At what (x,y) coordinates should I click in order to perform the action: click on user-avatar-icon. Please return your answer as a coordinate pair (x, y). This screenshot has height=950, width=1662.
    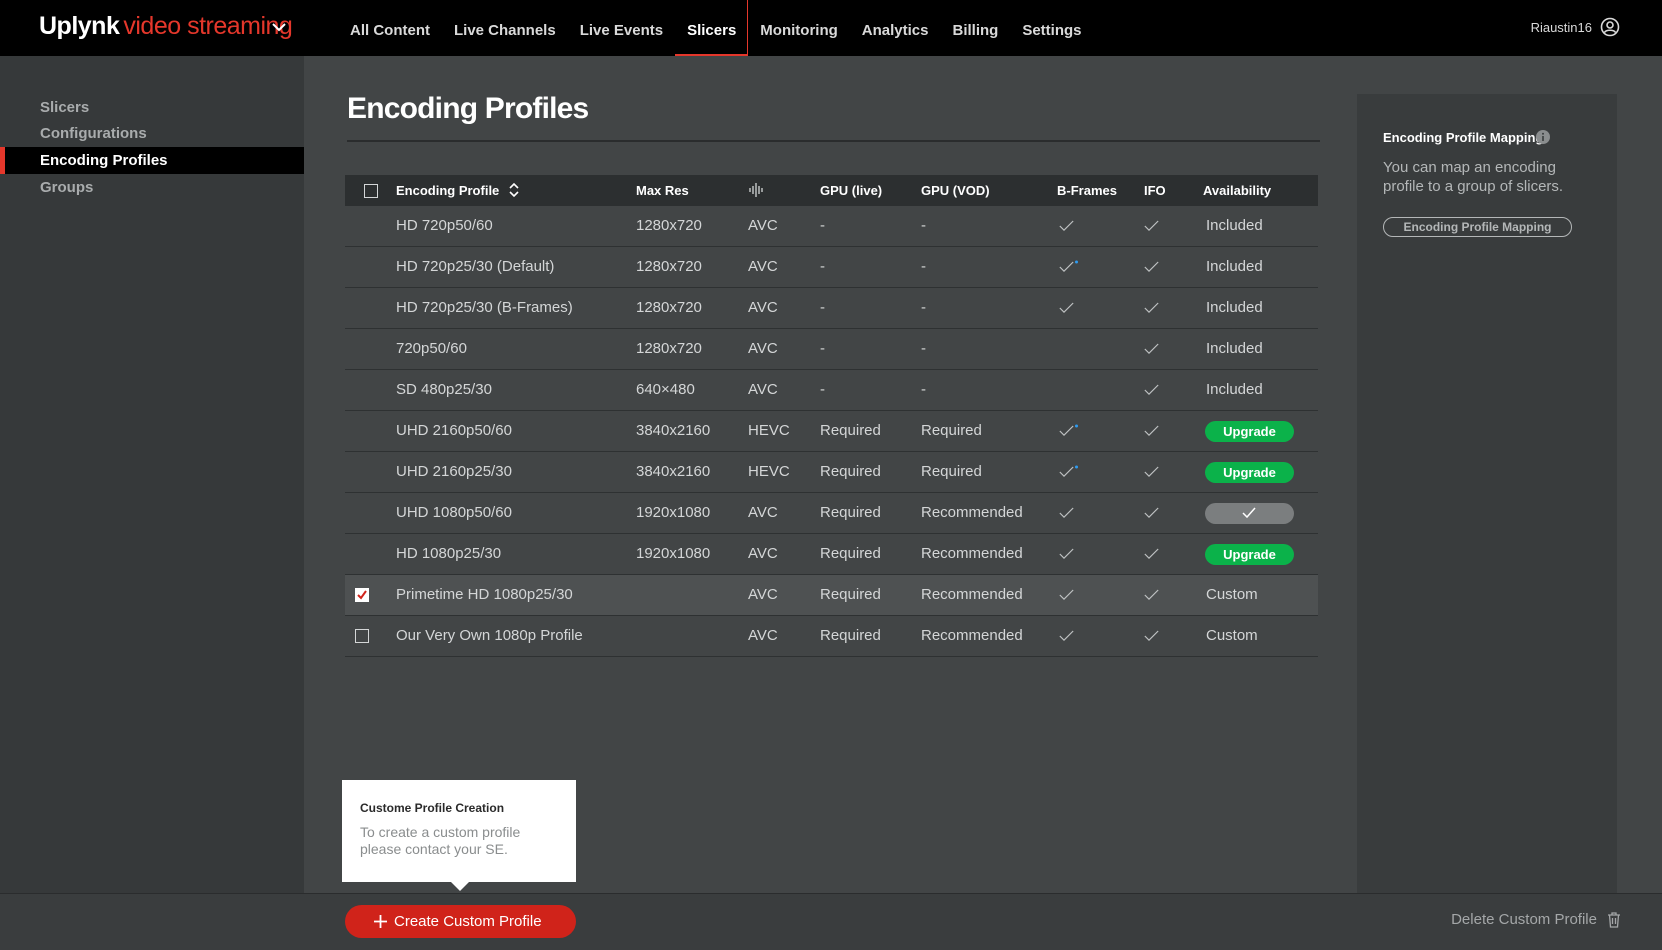
    Looking at the image, I should click on (1610, 27).